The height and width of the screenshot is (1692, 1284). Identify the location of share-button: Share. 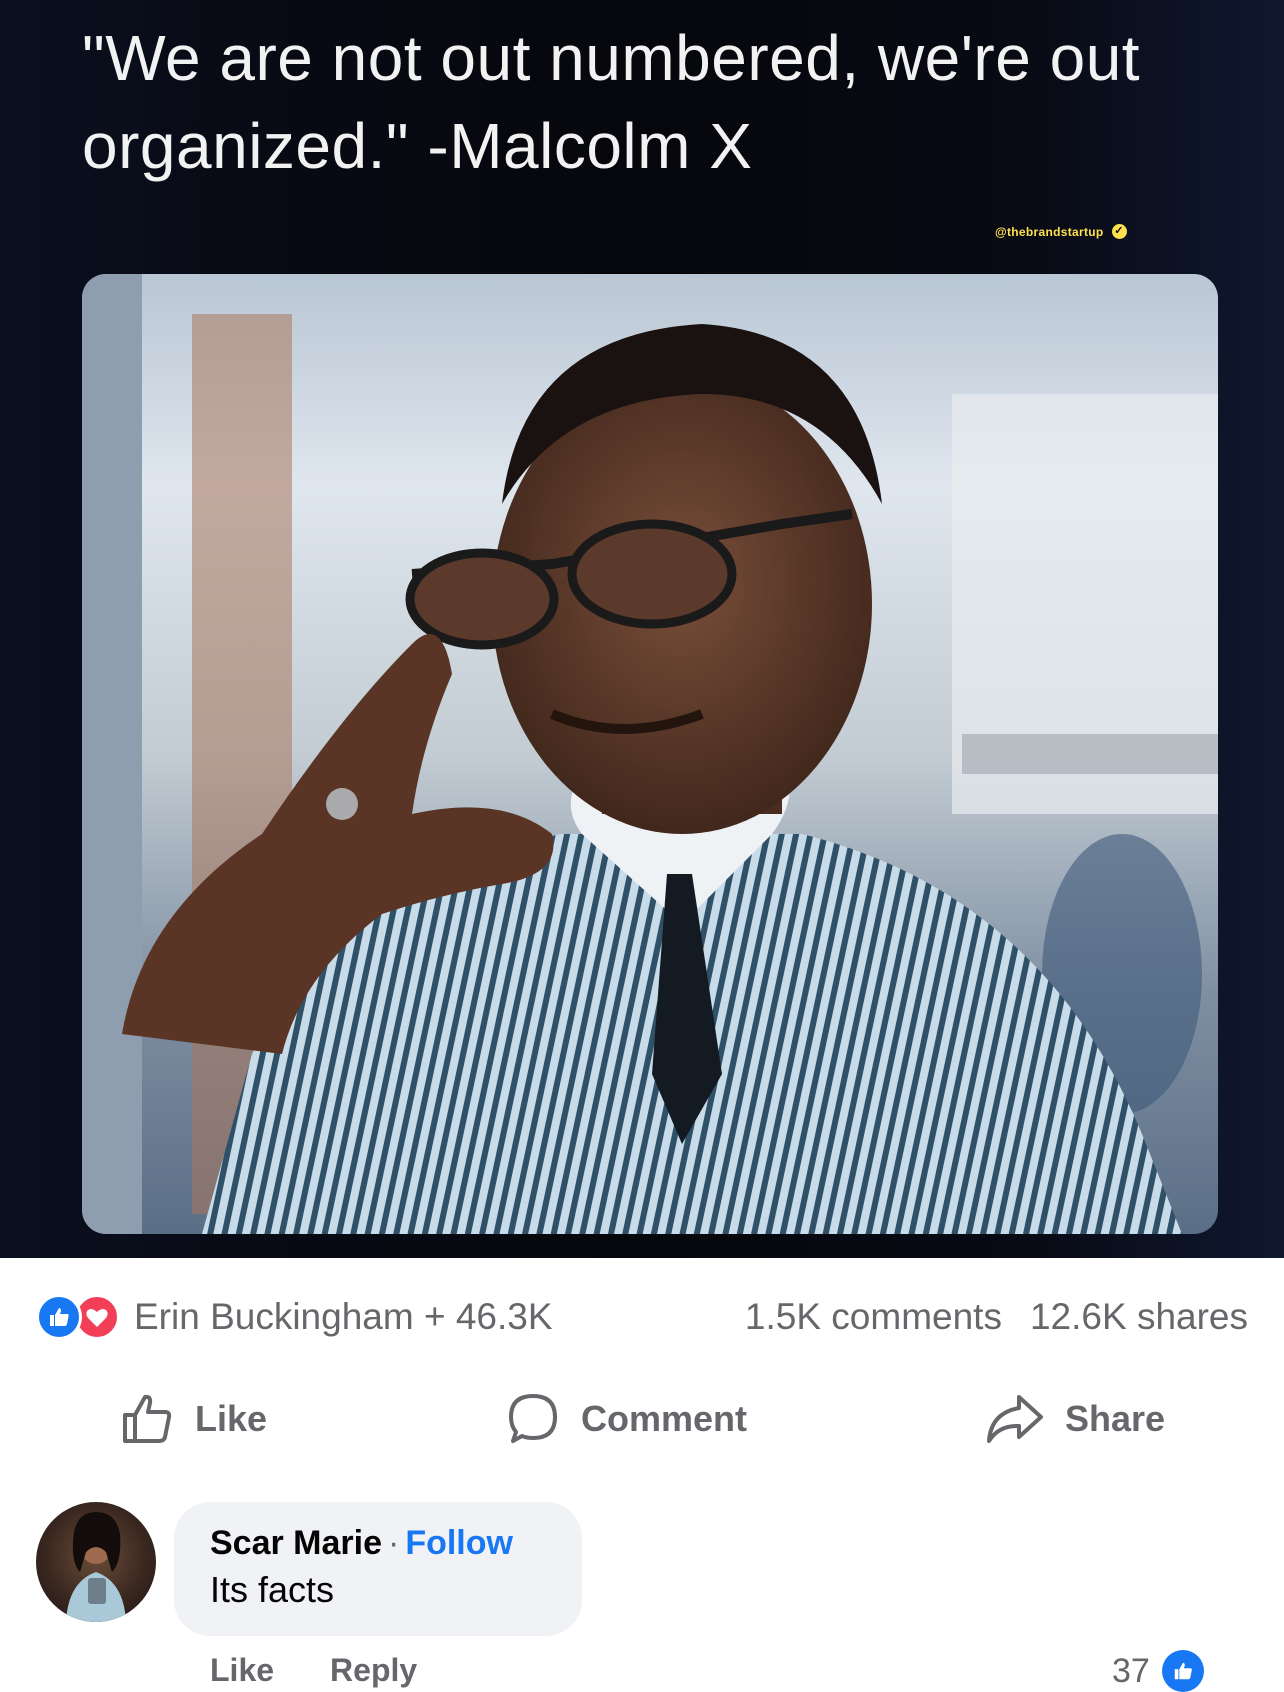
(1075, 1419).